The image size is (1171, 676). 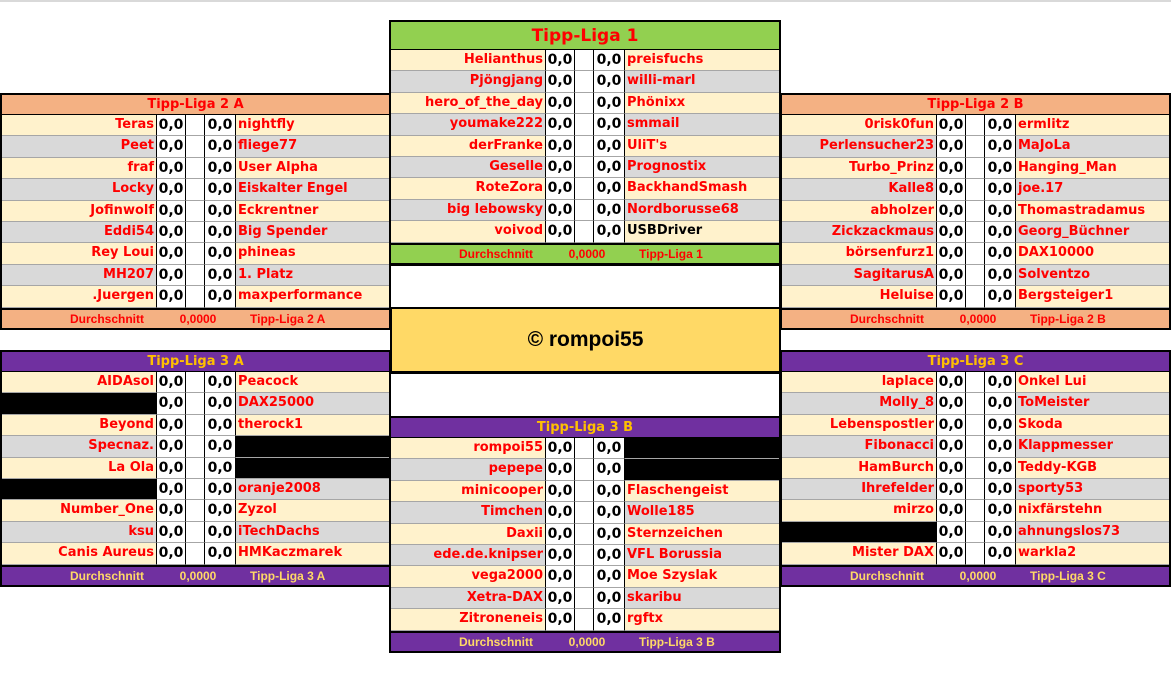 I want to click on away-player-name: iTechDachs, so click(x=312, y=532).